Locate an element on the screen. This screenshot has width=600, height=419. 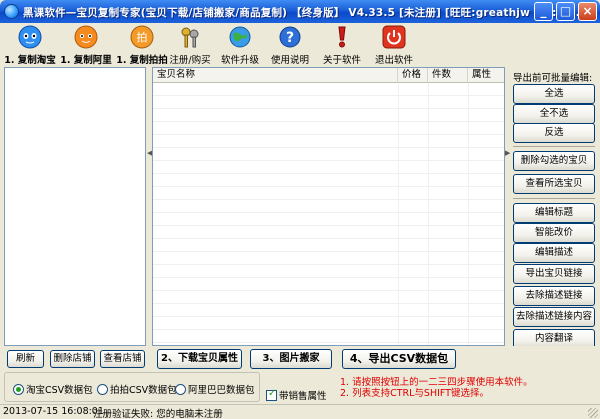
radio-alibaba-label: 阿里巴巴数据包 is located at coordinates (221, 390).